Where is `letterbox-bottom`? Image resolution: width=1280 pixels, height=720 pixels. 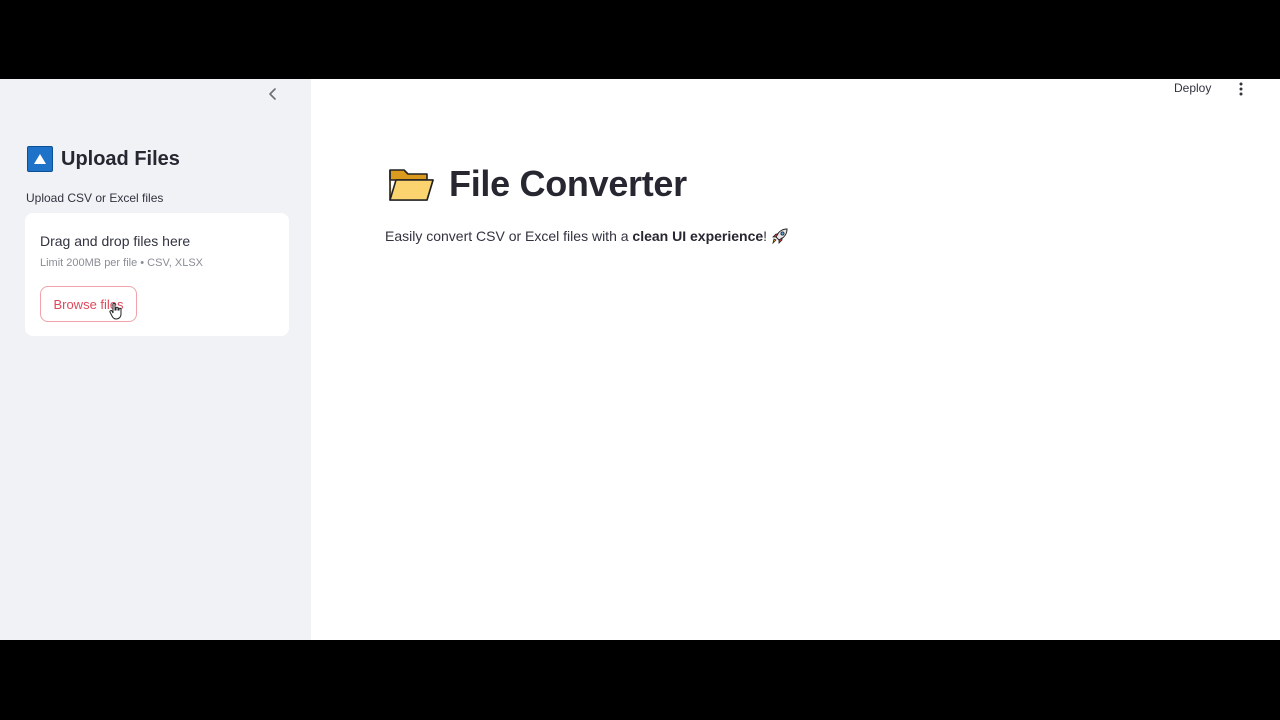
letterbox-bottom is located at coordinates (640, 680).